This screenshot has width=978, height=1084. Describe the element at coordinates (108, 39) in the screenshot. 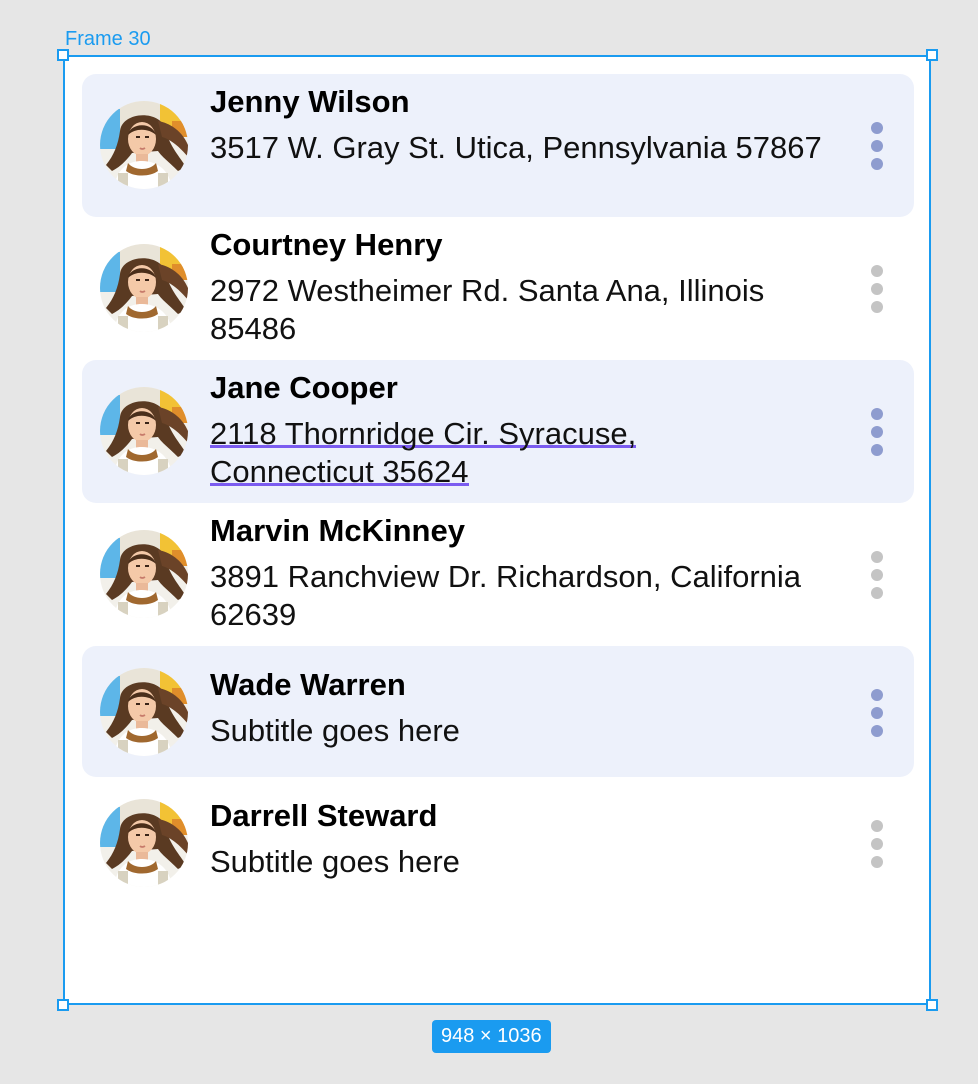

I see `frame-label: Frame 30` at that location.